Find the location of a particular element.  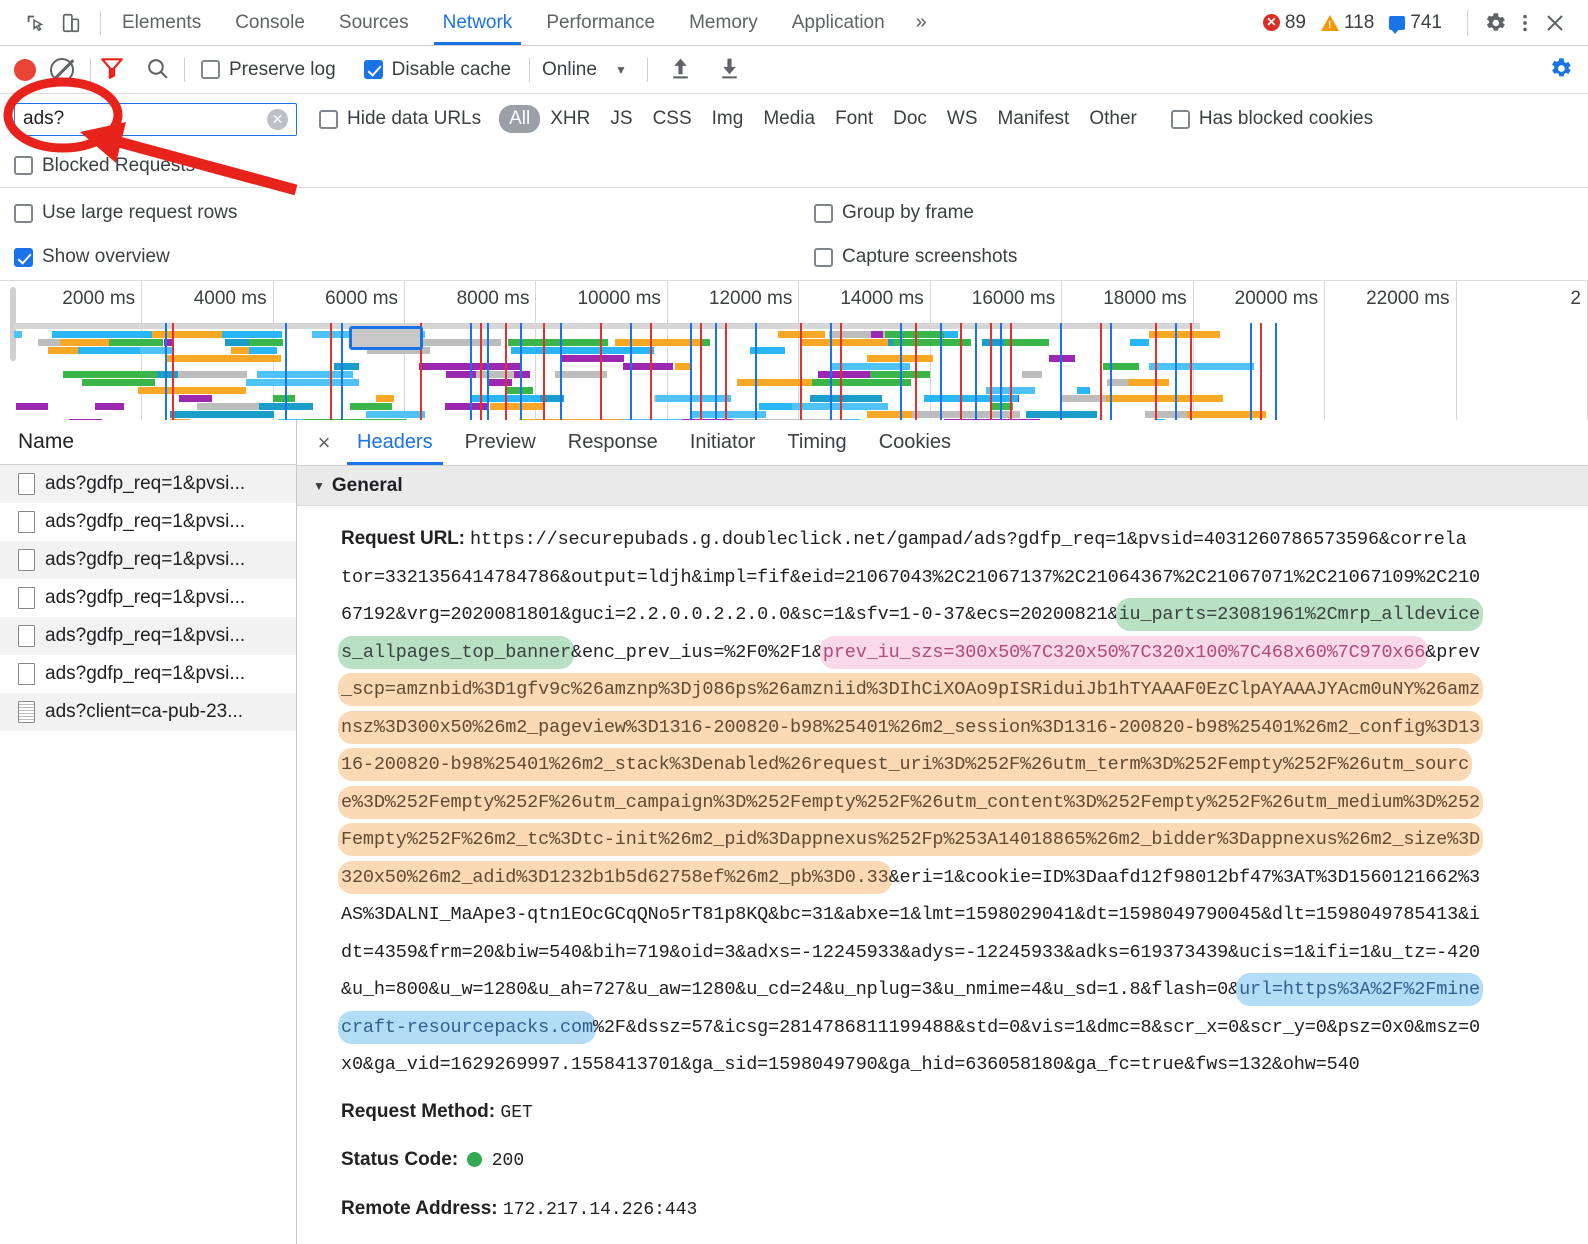

general-section-header: ▼ General is located at coordinates (942, 486).